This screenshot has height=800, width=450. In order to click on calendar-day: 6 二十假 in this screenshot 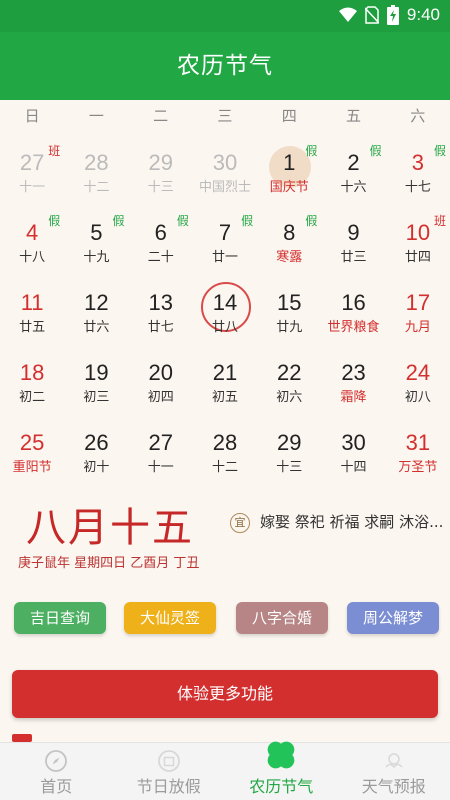, I will do `click(161, 237)`.